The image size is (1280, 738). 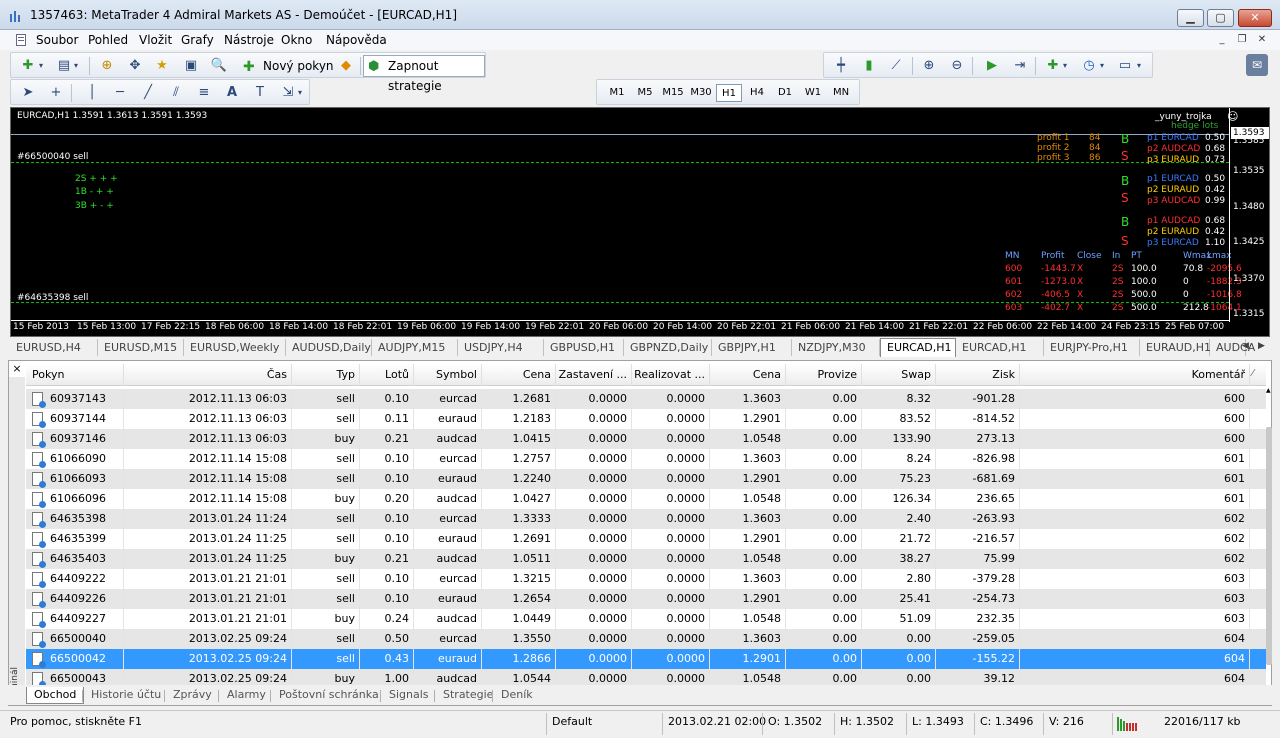 I want to click on terminal-tab: Signals, so click(x=409, y=695).